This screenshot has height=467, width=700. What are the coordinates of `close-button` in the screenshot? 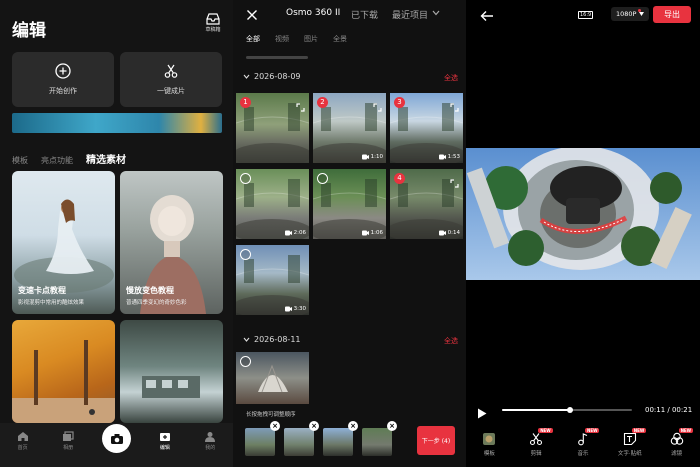 It's located at (252, 15).